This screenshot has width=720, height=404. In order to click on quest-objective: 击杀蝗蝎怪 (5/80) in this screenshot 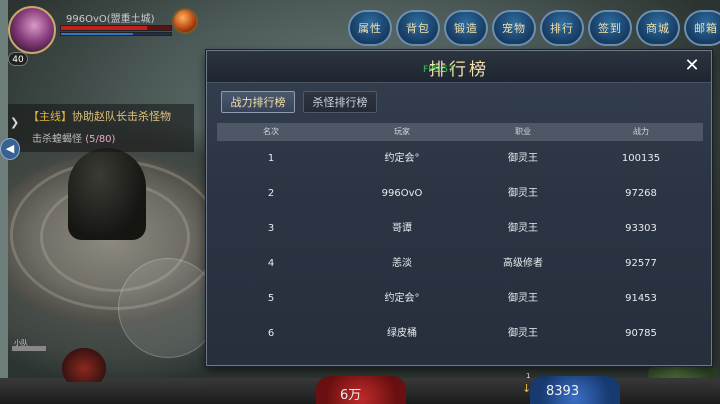, I will do `click(73, 137)`.